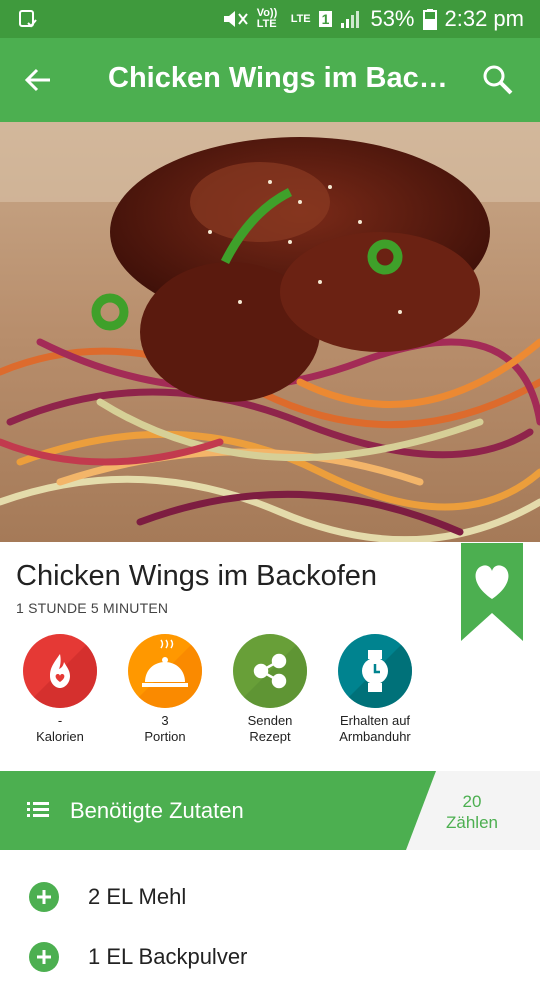  I want to click on portion-label: Portion, so click(165, 736).